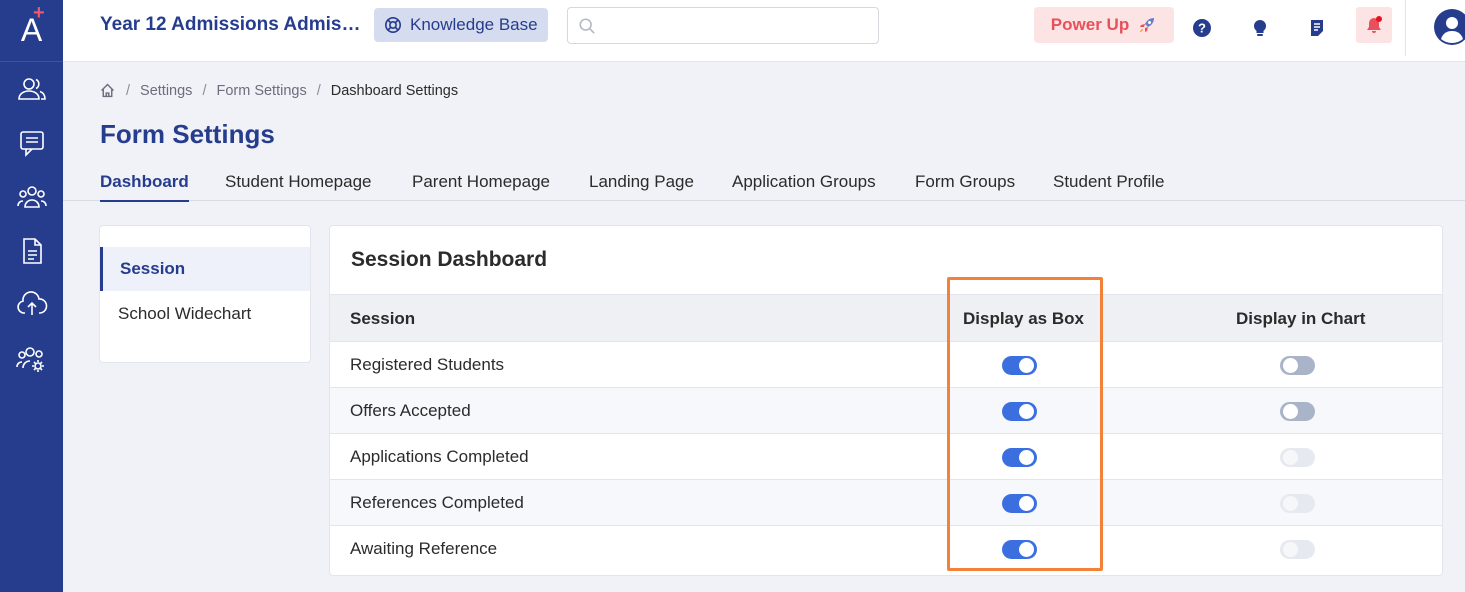 The height and width of the screenshot is (592, 1465). I want to click on rail-documents, so click(31, 251).